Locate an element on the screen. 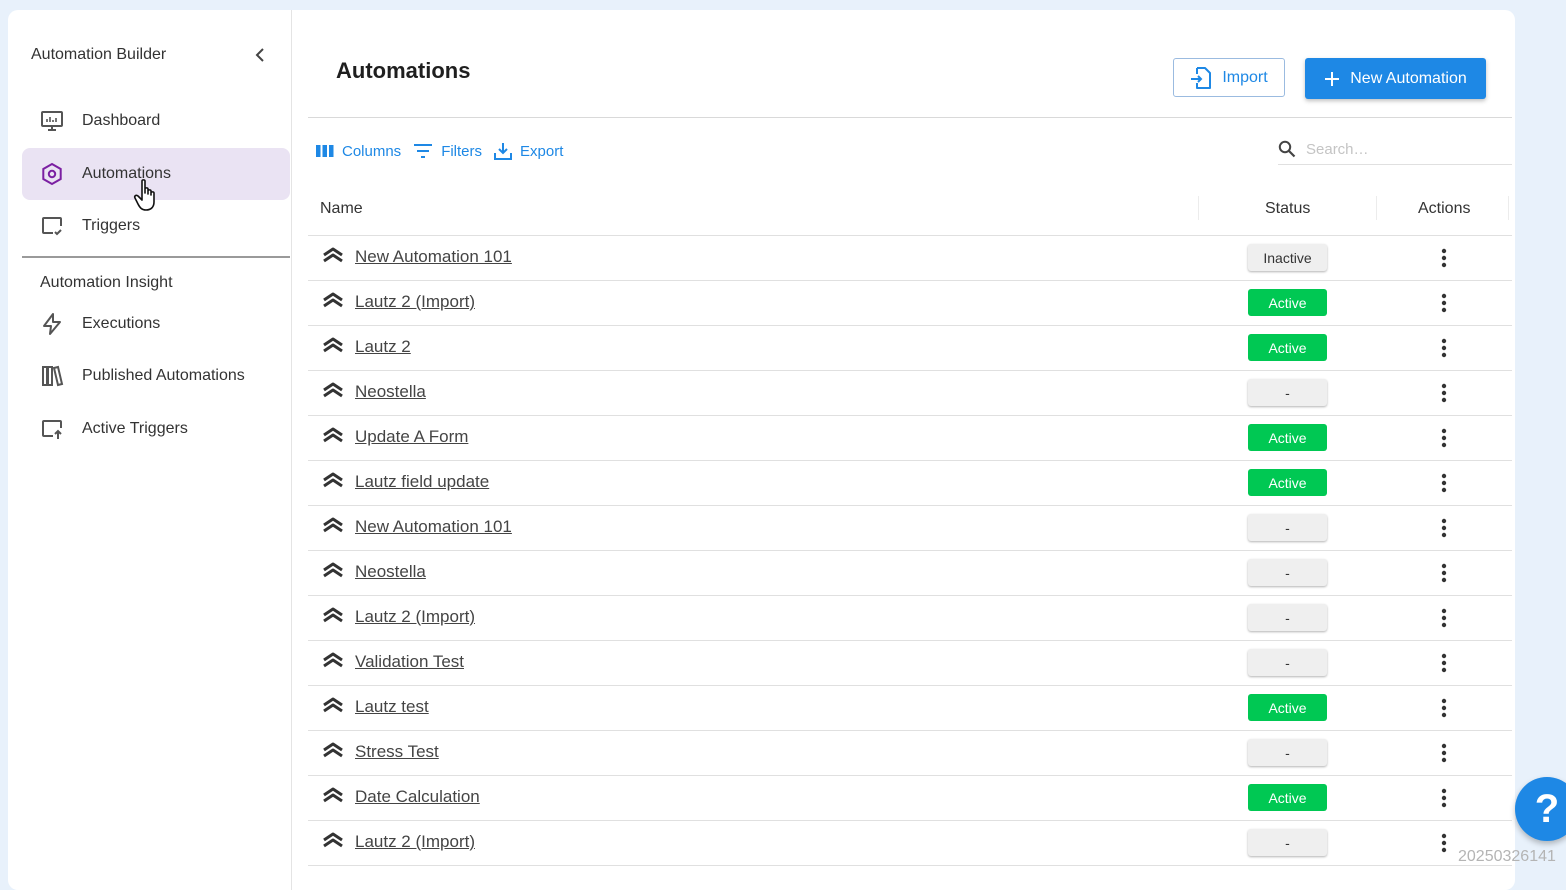 The height and width of the screenshot is (890, 1566). table-row: Update A Form Active is located at coordinates (910, 438).